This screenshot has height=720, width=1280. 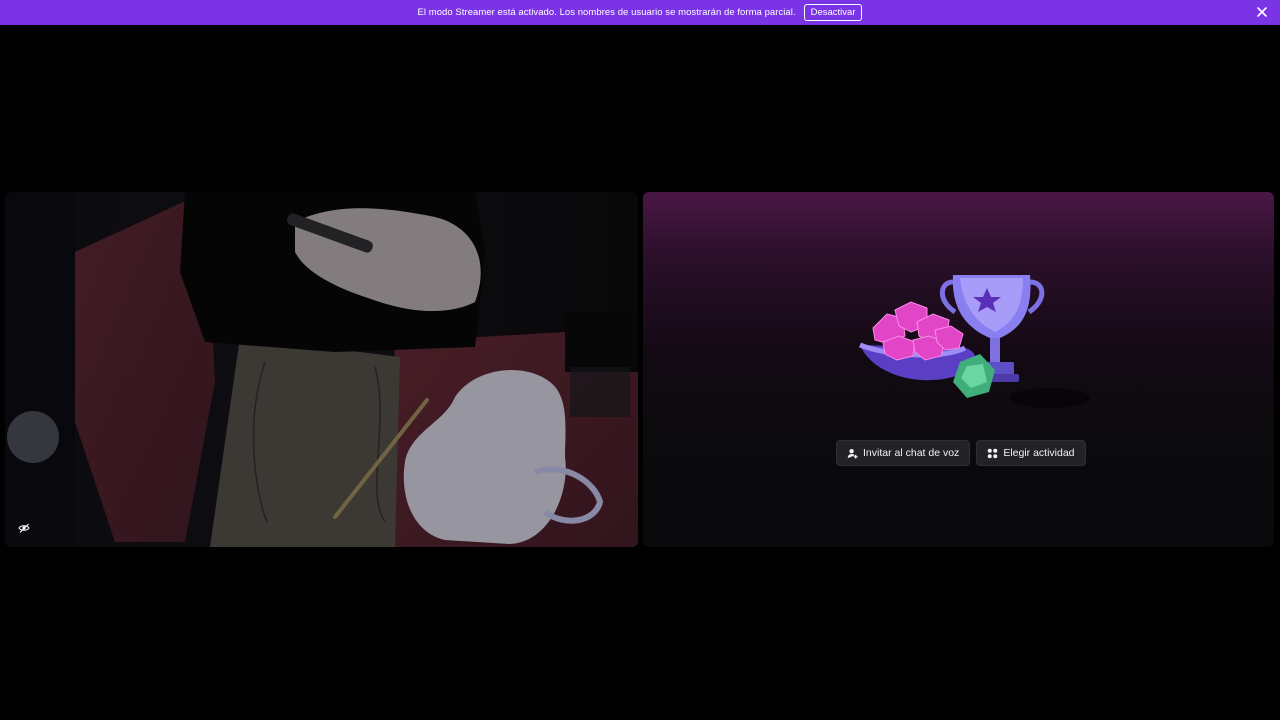 I want to click on close-icon, so click(x=1262, y=12).